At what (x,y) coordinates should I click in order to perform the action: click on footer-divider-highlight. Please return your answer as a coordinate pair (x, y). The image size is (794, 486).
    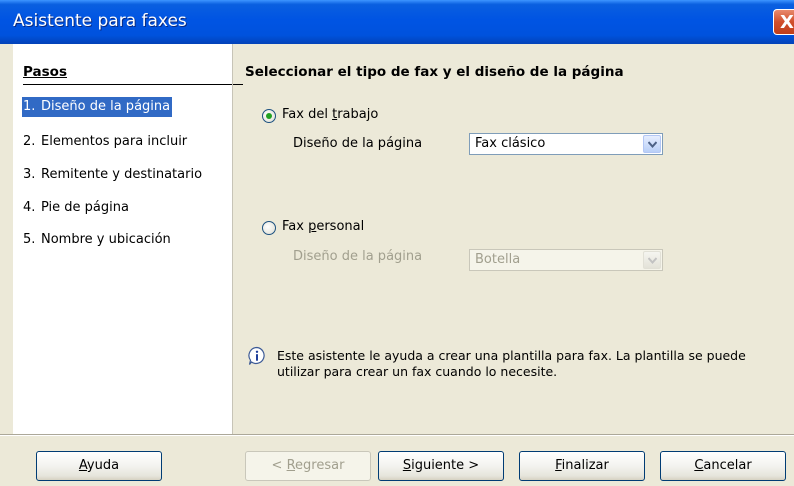
    Looking at the image, I should click on (397, 435).